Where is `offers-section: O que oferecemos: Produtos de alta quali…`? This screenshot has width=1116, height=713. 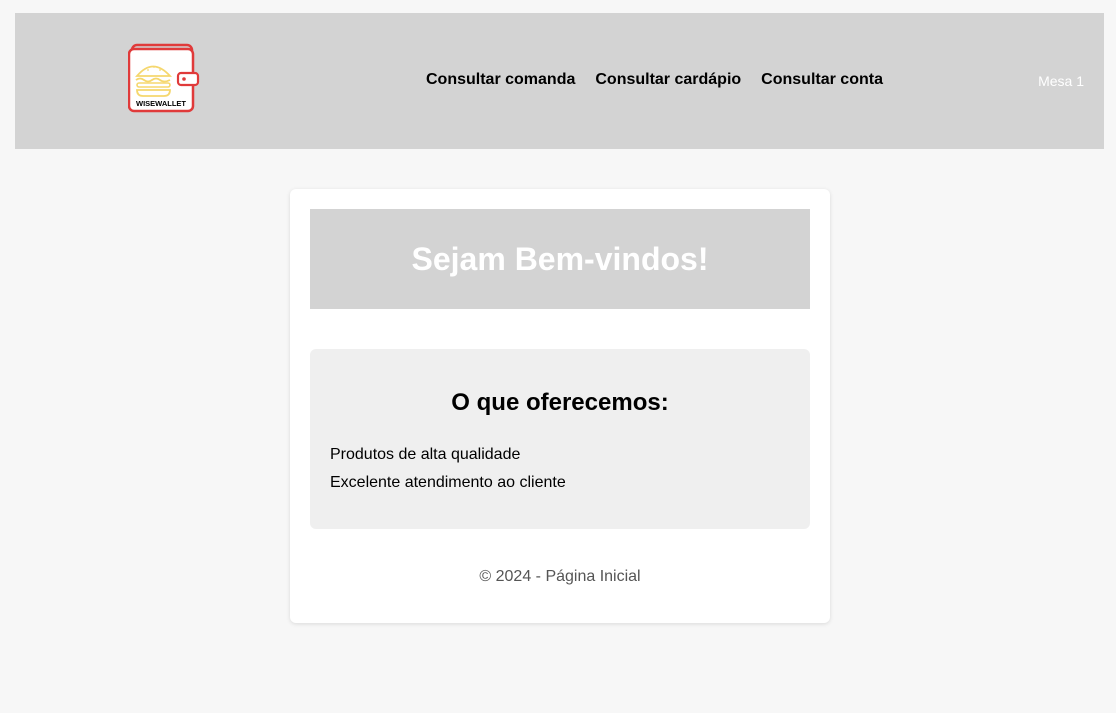
offers-section: O que oferecemos: Produtos de alta quali… is located at coordinates (560, 439).